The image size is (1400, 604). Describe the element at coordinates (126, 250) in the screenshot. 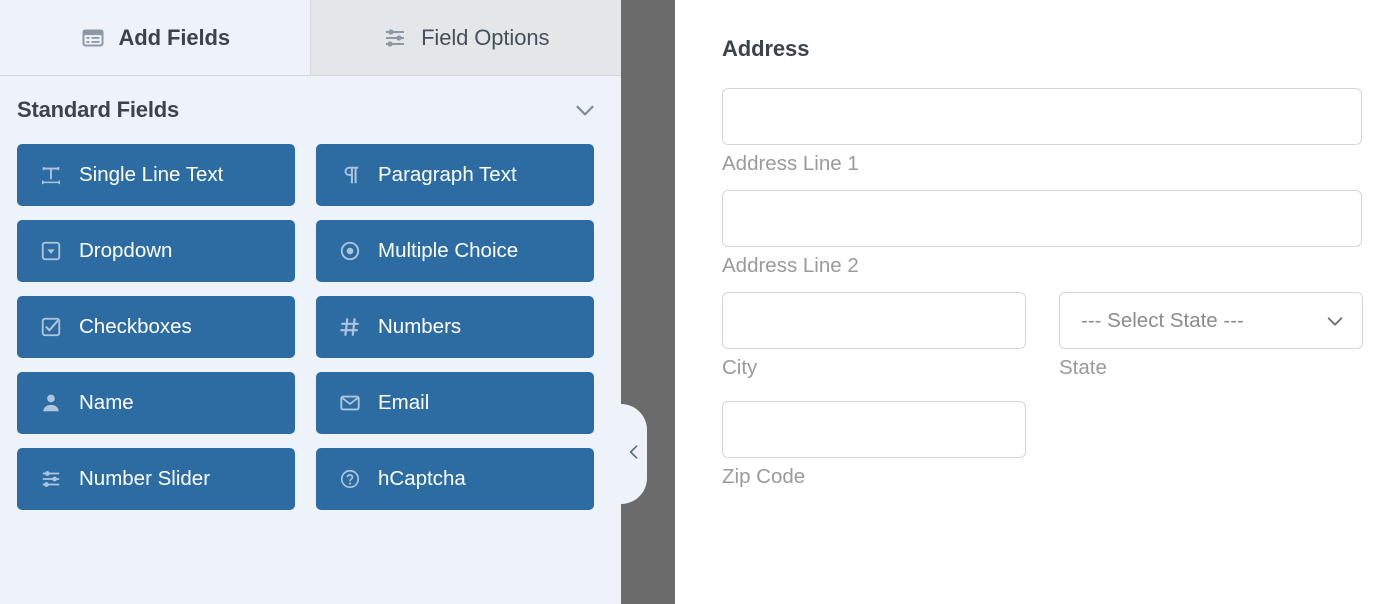

I see `field-button-label: Dropdown` at that location.